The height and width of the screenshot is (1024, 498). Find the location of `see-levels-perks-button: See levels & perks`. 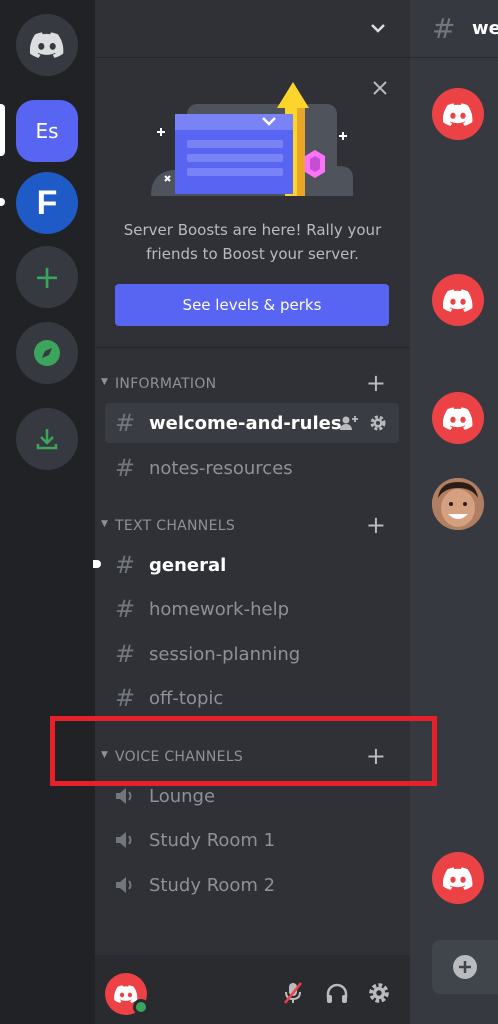

see-levels-perks-button: See levels & perks is located at coordinates (252, 305).